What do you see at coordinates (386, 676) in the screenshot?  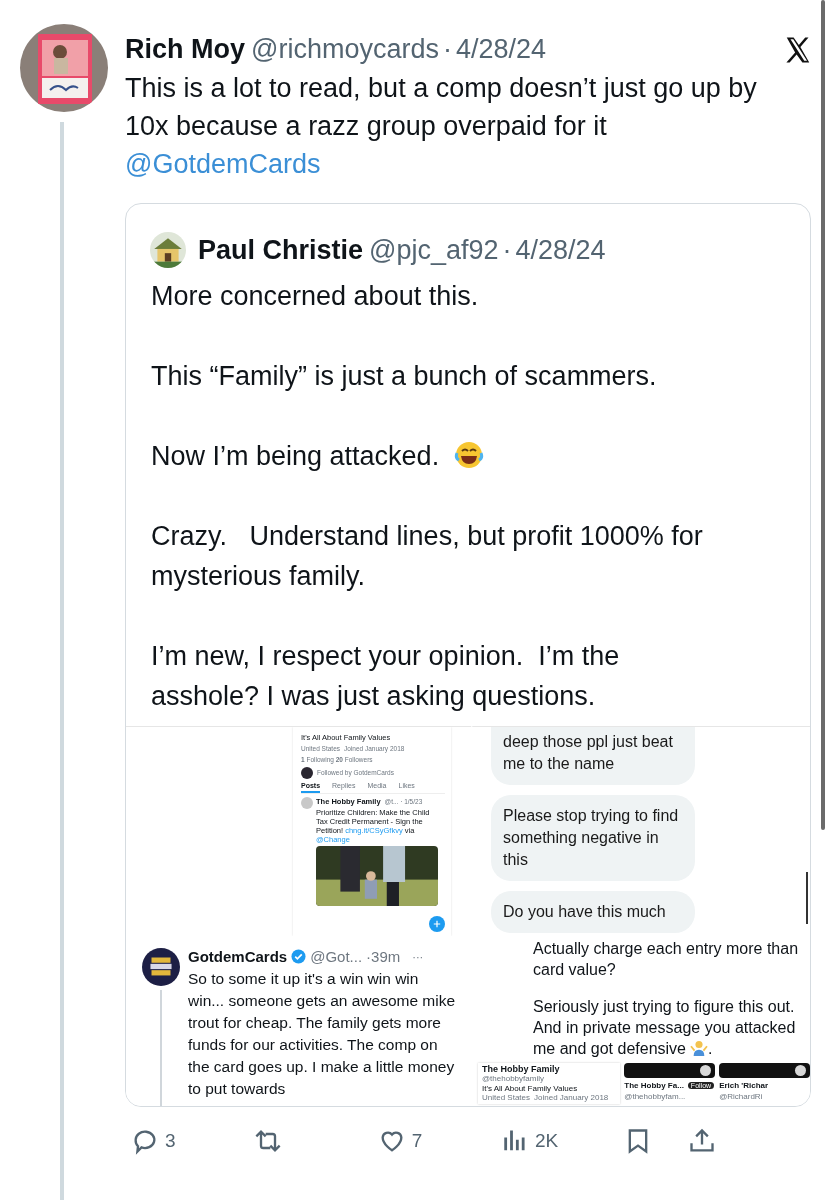 I see `post-text: I’m new, I respect your opinion. I’m the asshole? I was just asking questions.` at bounding box center [386, 676].